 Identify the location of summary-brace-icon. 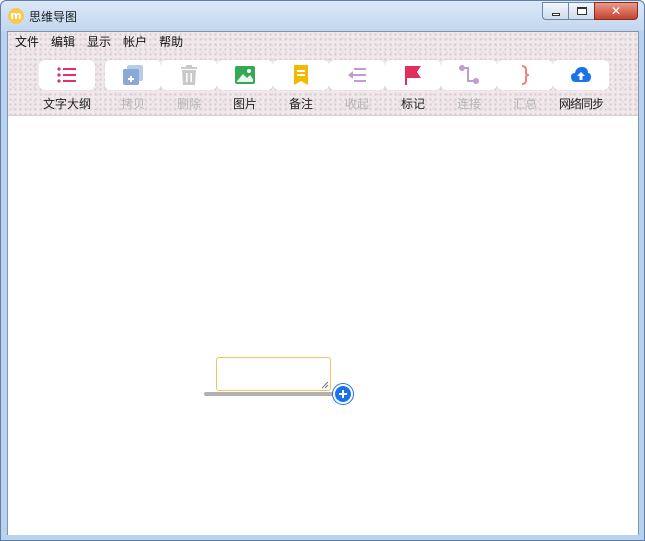
(525, 75).